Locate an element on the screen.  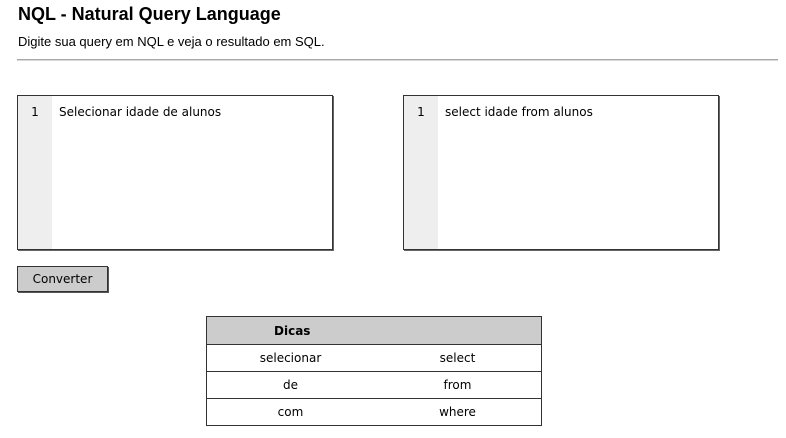
table-row: com where is located at coordinates (374, 412).